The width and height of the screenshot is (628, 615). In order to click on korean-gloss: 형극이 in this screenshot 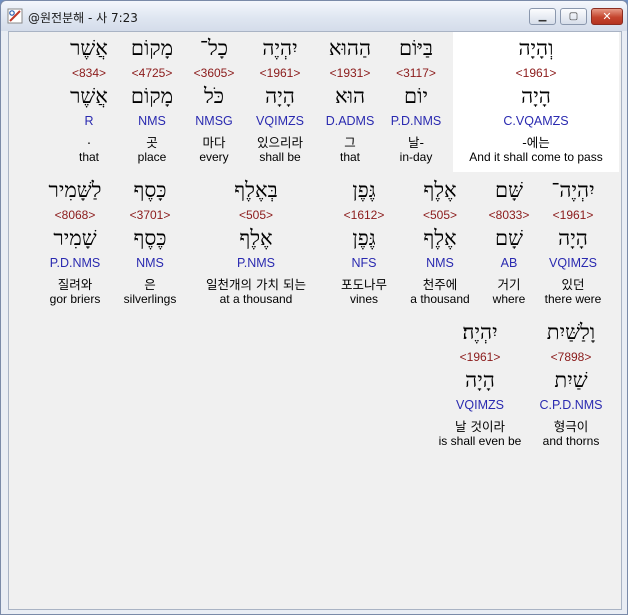, I will do `click(571, 426)`.